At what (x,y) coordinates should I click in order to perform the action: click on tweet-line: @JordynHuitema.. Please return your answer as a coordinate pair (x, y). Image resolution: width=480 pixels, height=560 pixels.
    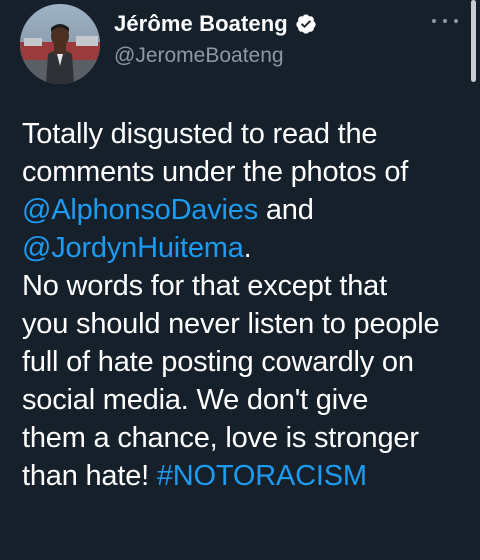
    Looking at the image, I should click on (247, 248).